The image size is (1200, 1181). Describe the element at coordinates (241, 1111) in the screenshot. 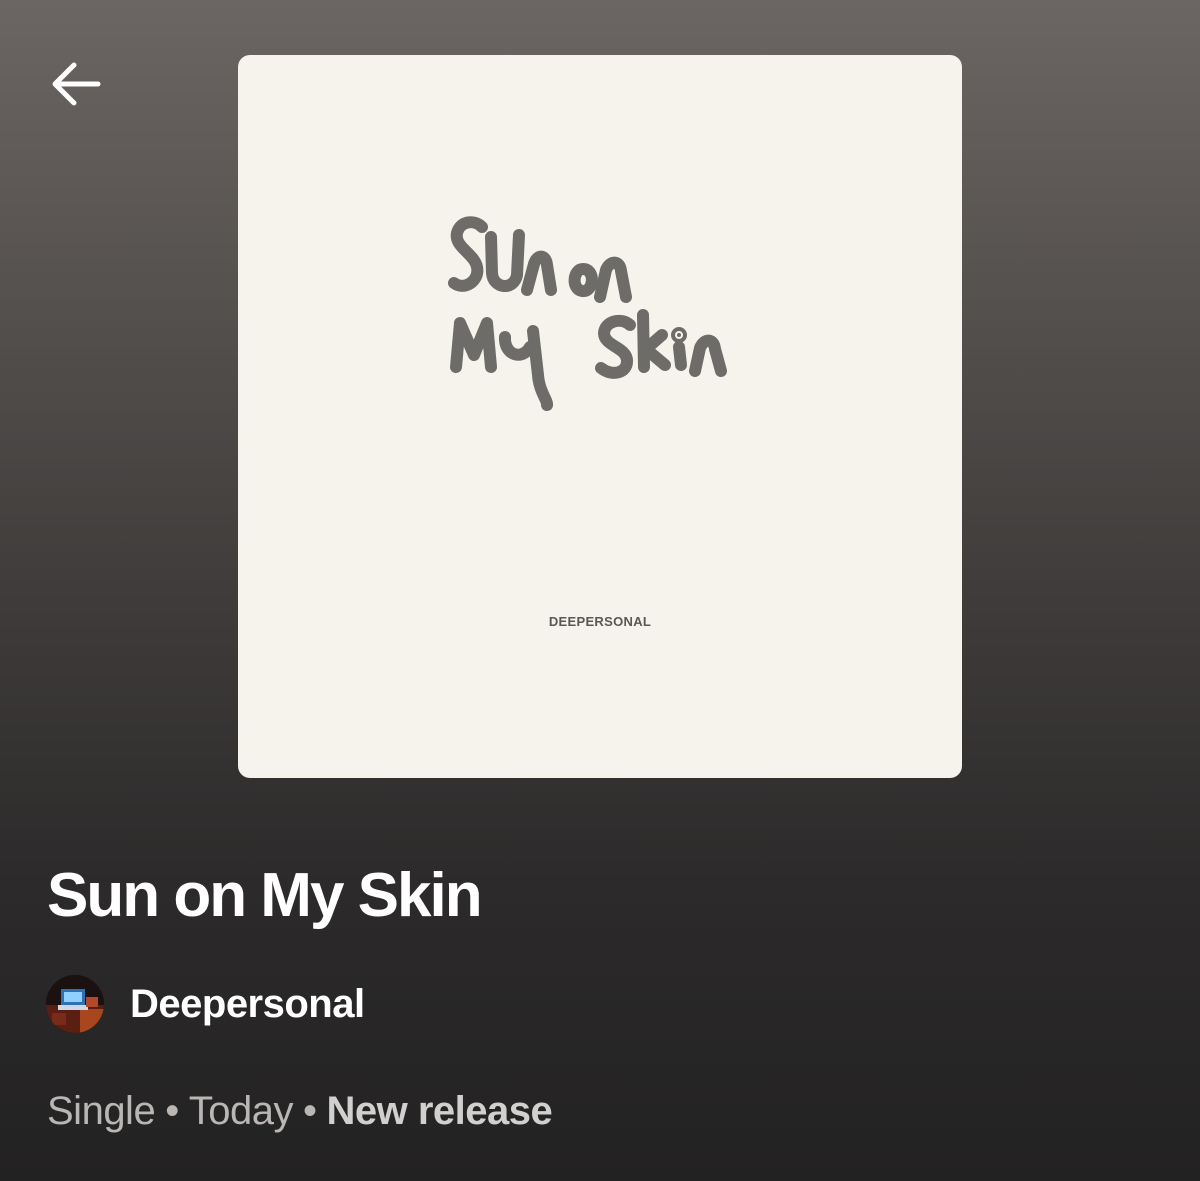

I see `release-date: Today` at that location.